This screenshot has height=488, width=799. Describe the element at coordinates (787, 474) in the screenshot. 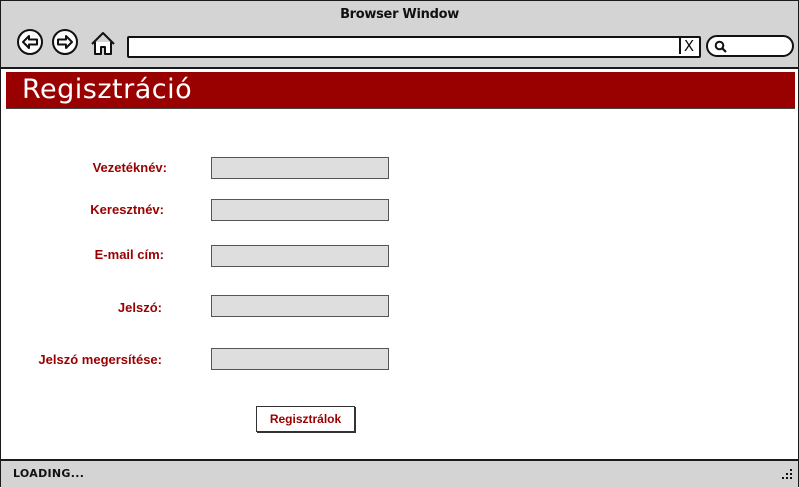

I see `resize-grip-icon` at that location.